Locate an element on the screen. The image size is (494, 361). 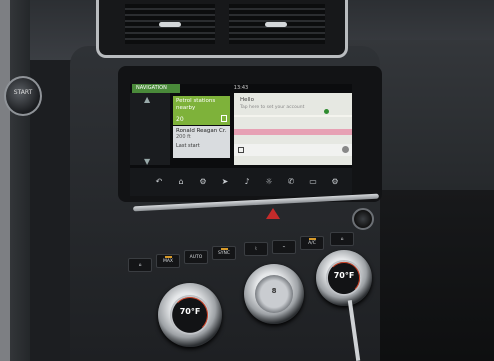
climate-icon: ☼ is located at coordinates (269, 182).